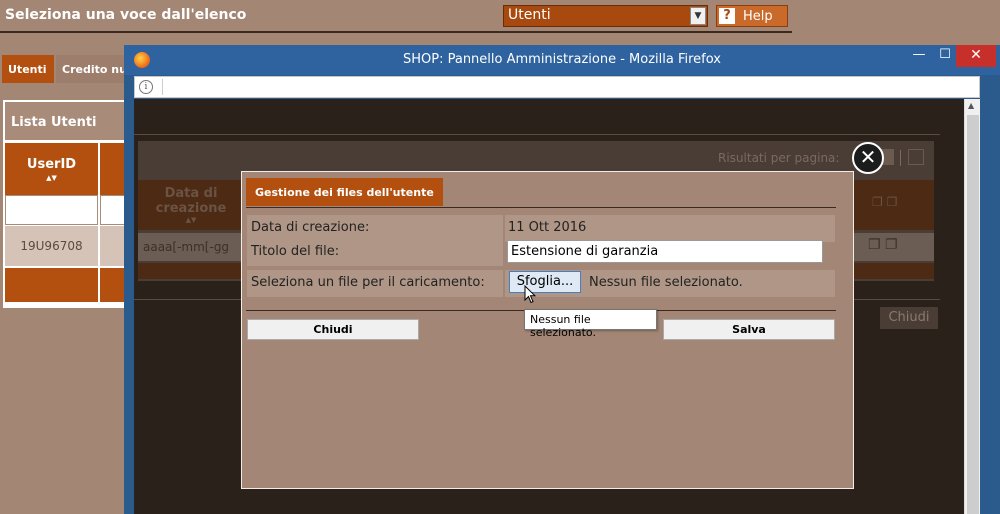 The height and width of the screenshot is (514, 1000). What do you see at coordinates (344, 192) in the screenshot?
I see `dialog-heading: Gestione dei files dell'utente` at bounding box center [344, 192].